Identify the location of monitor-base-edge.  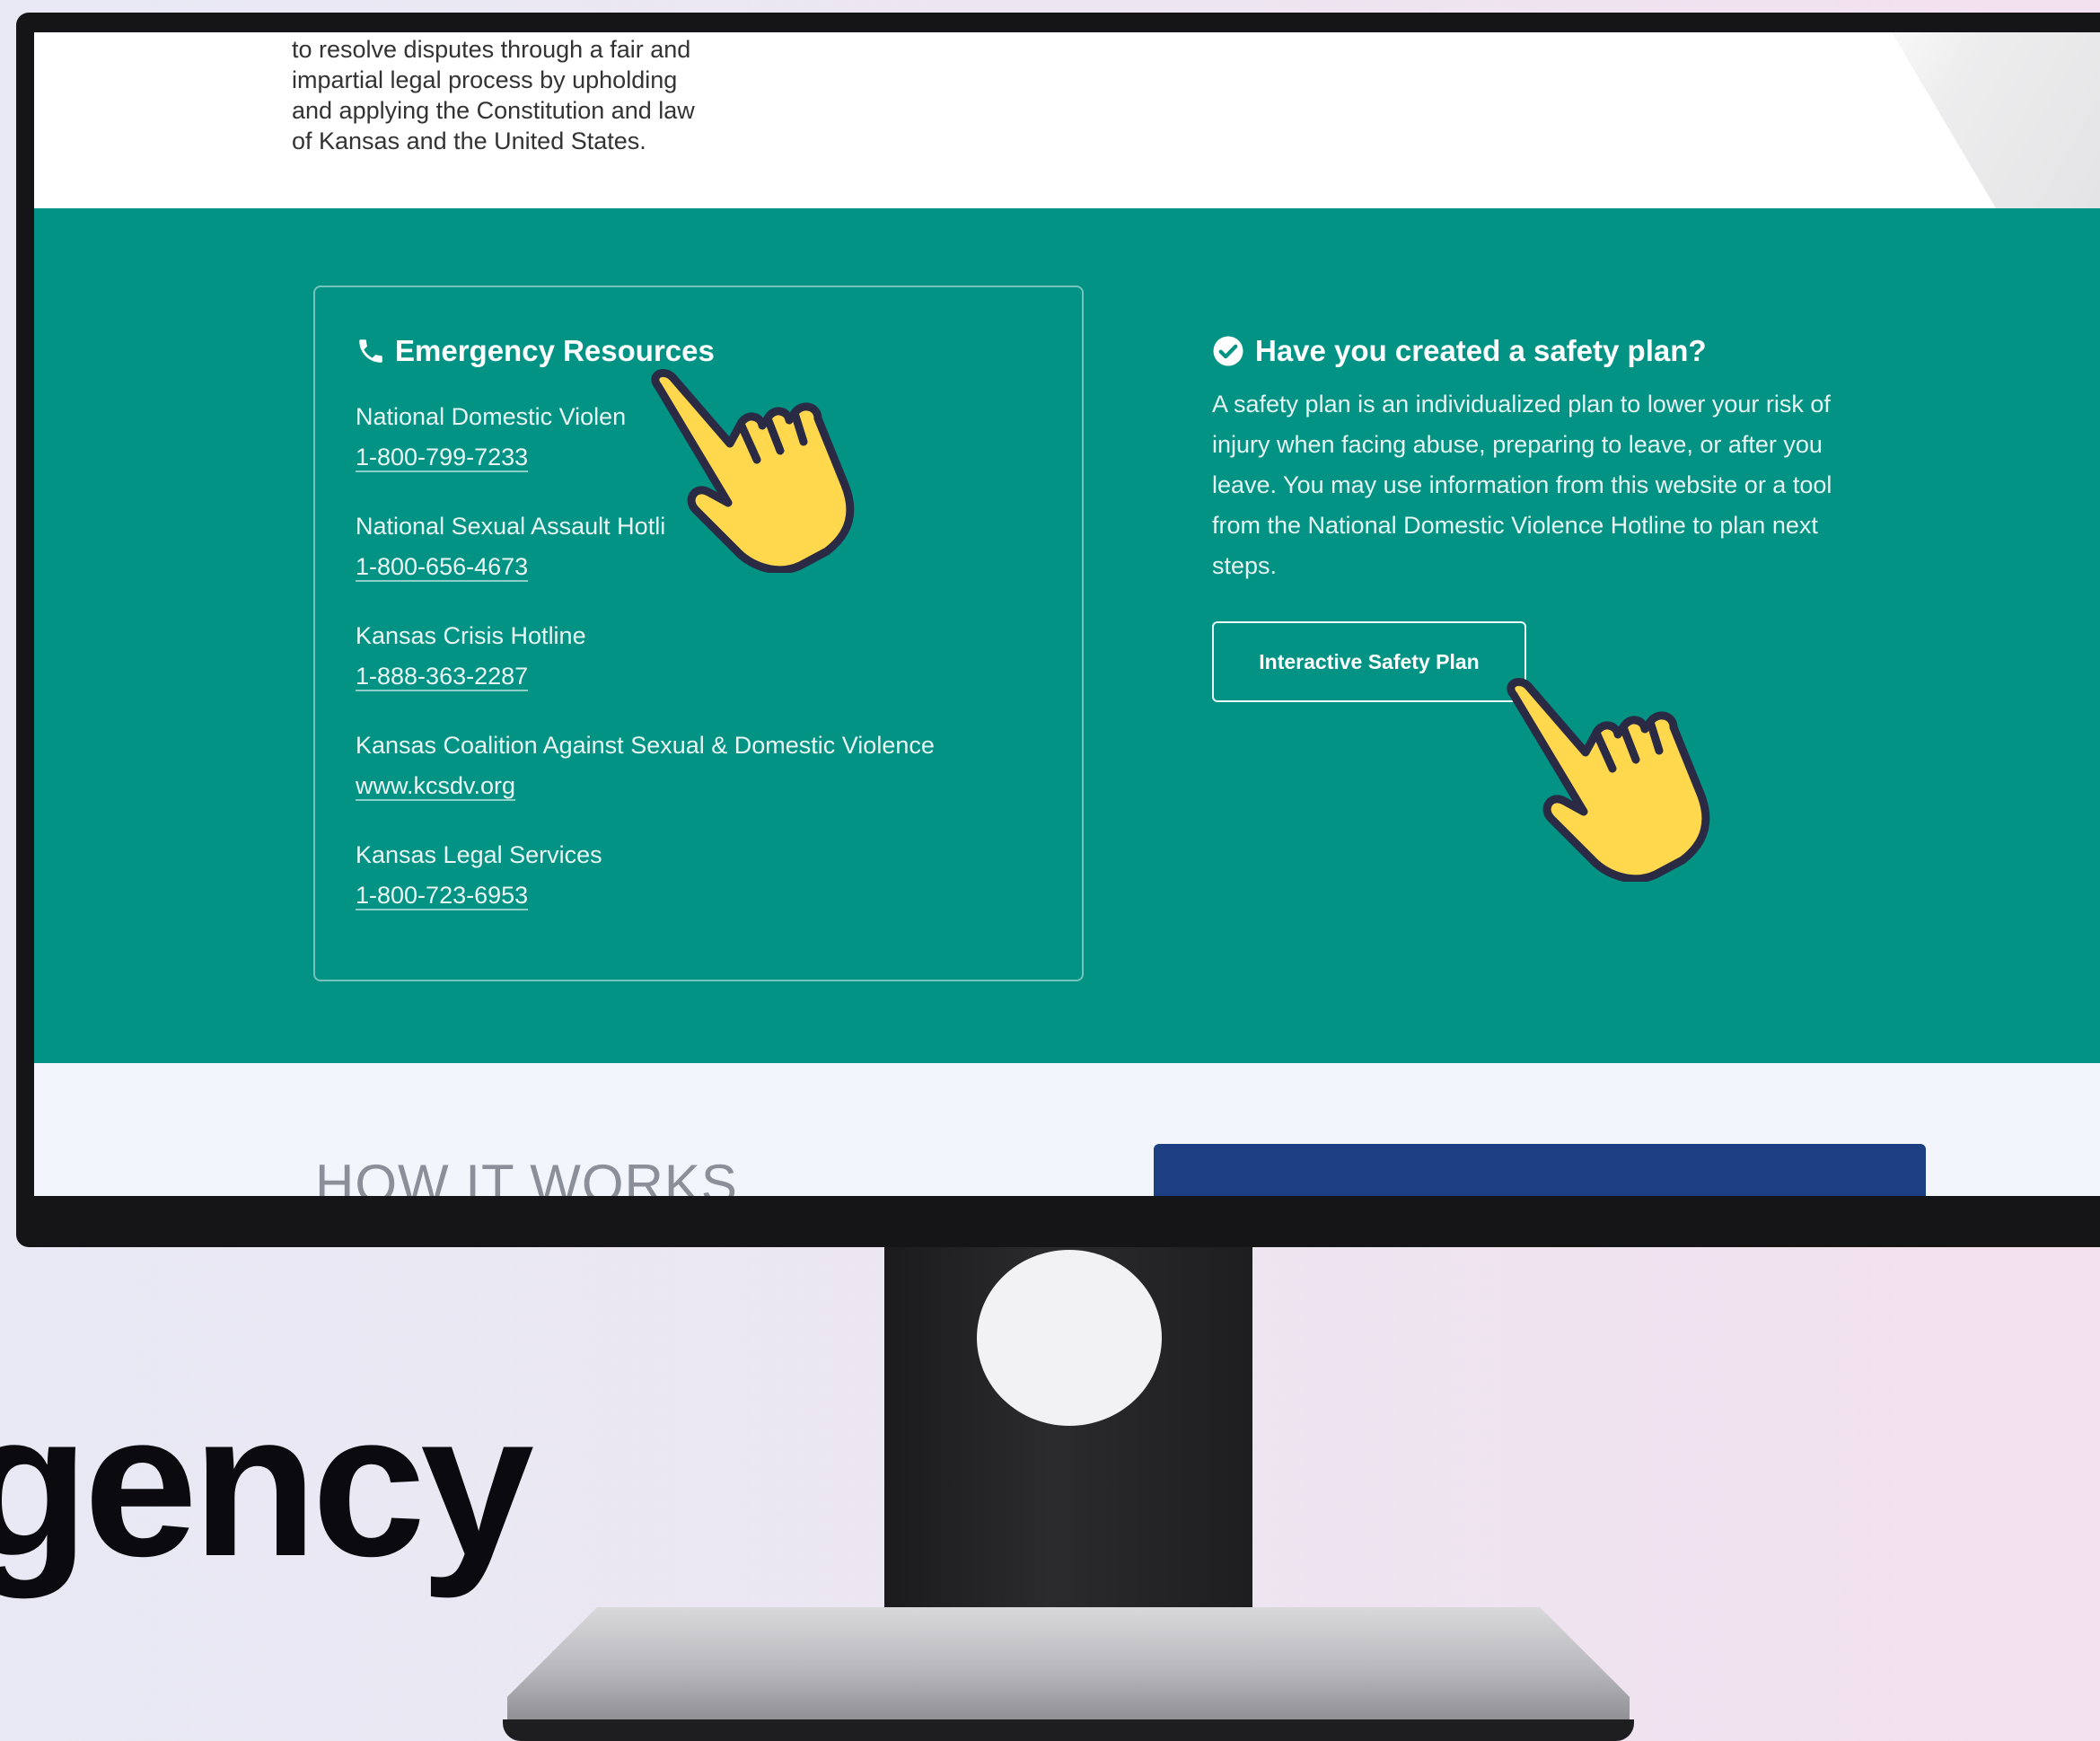
(1068, 1730).